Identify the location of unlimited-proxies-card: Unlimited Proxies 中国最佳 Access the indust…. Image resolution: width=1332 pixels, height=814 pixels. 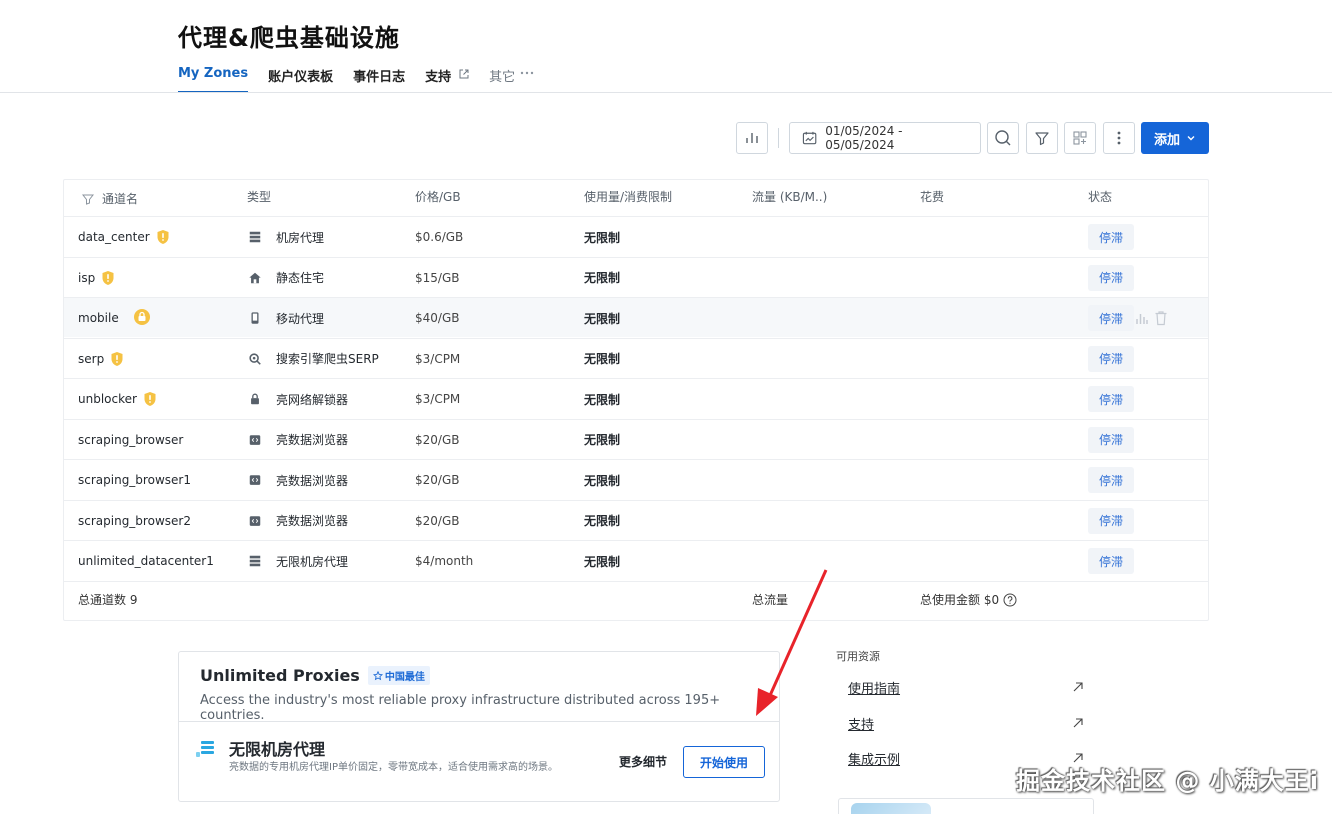
(479, 726).